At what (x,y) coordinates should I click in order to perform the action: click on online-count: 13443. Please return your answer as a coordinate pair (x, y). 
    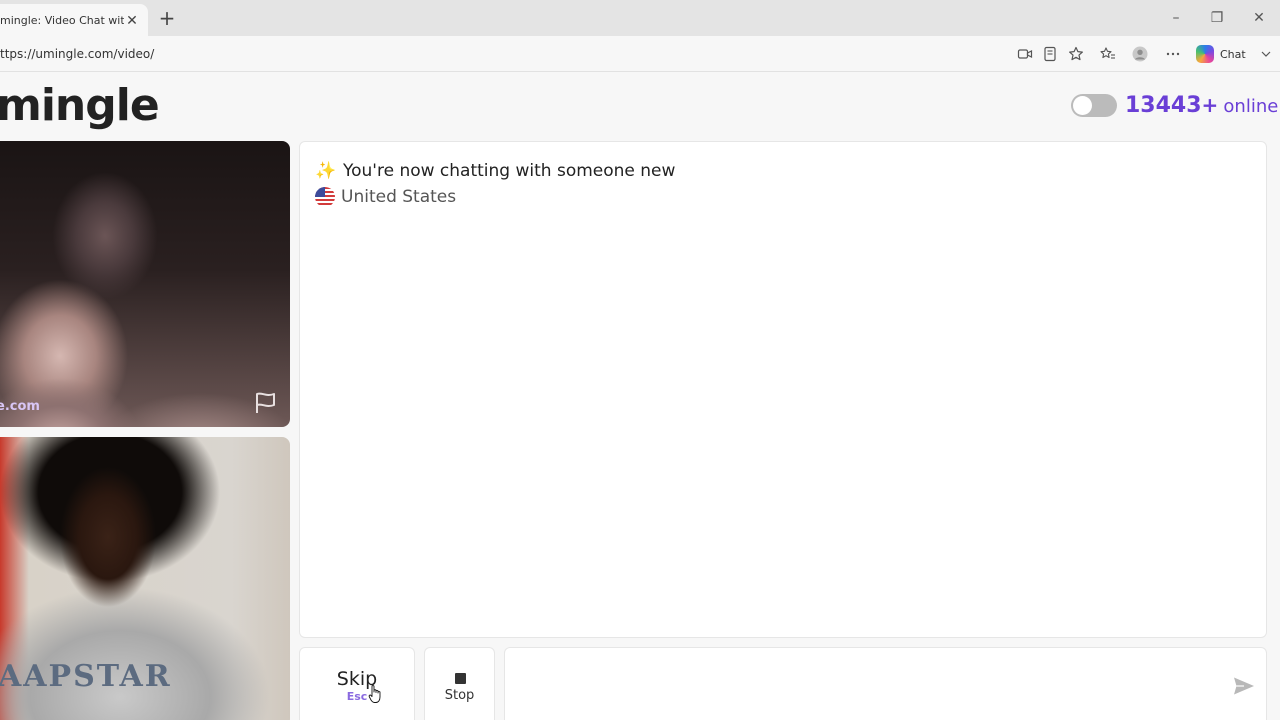
    Looking at the image, I should click on (1163, 105).